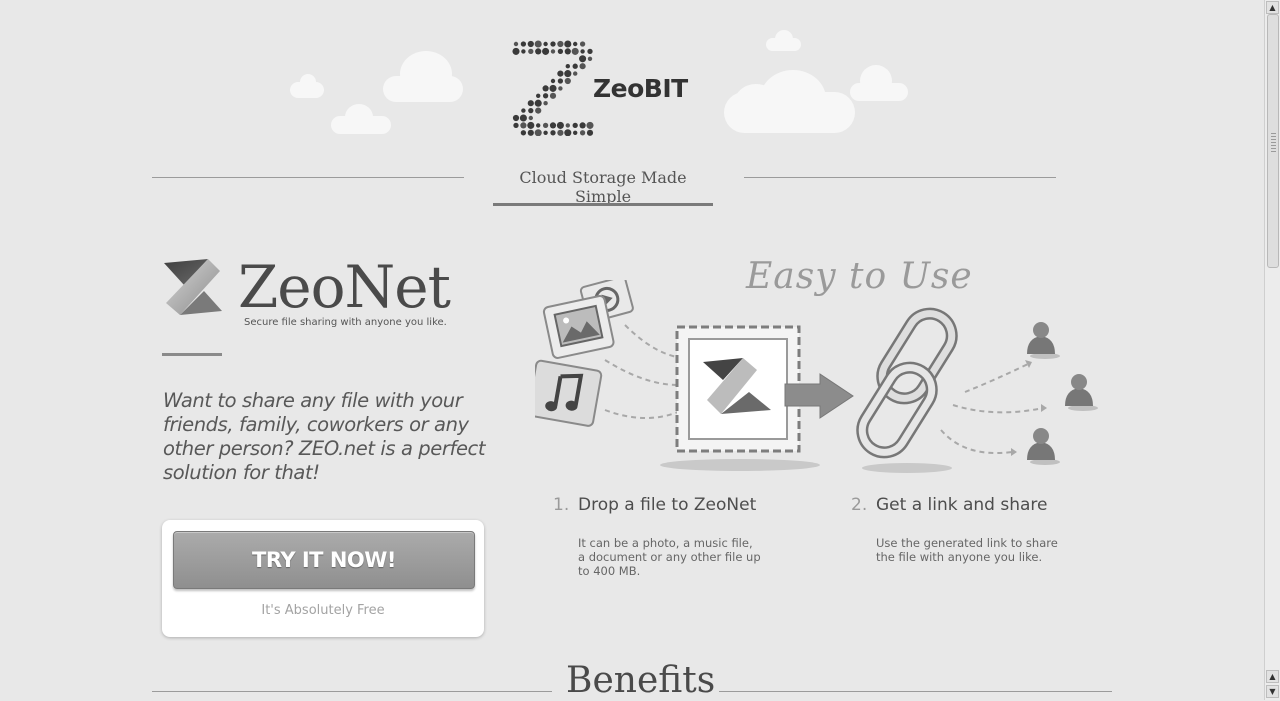  What do you see at coordinates (818, 375) in the screenshot?
I see `how-it-works-illustration` at bounding box center [818, 375].